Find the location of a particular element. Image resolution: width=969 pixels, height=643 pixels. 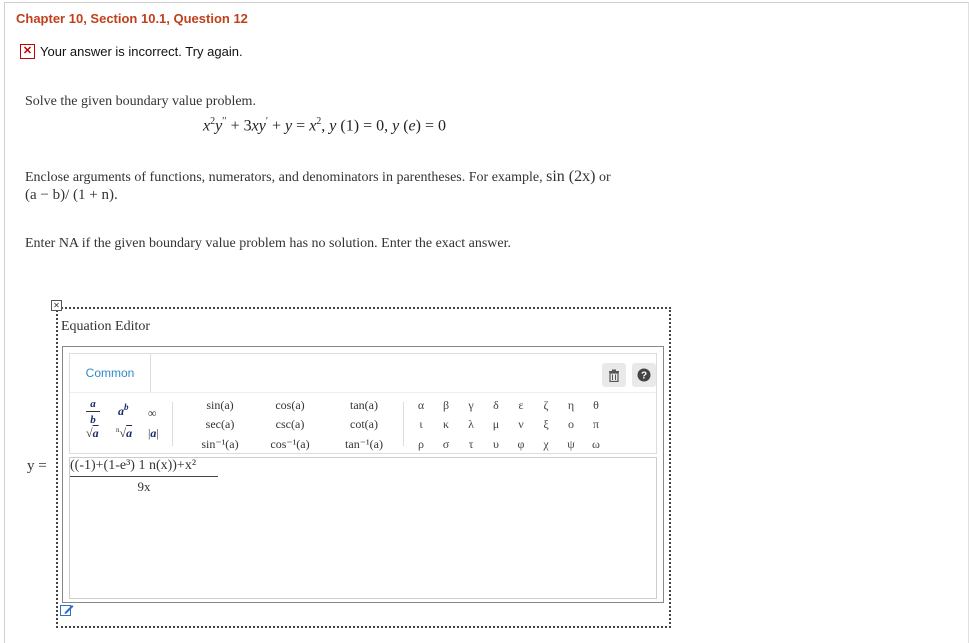

power-button: ab is located at coordinates (123, 410).